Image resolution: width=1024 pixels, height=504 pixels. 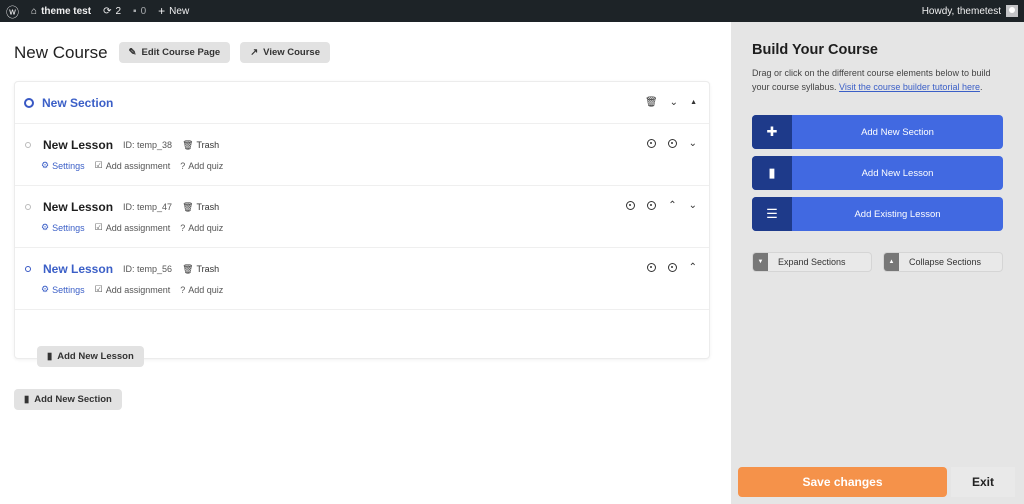 What do you see at coordinates (760, 262) in the screenshot?
I see `caret-down-icon: ▼` at bounding box center [760, 262].